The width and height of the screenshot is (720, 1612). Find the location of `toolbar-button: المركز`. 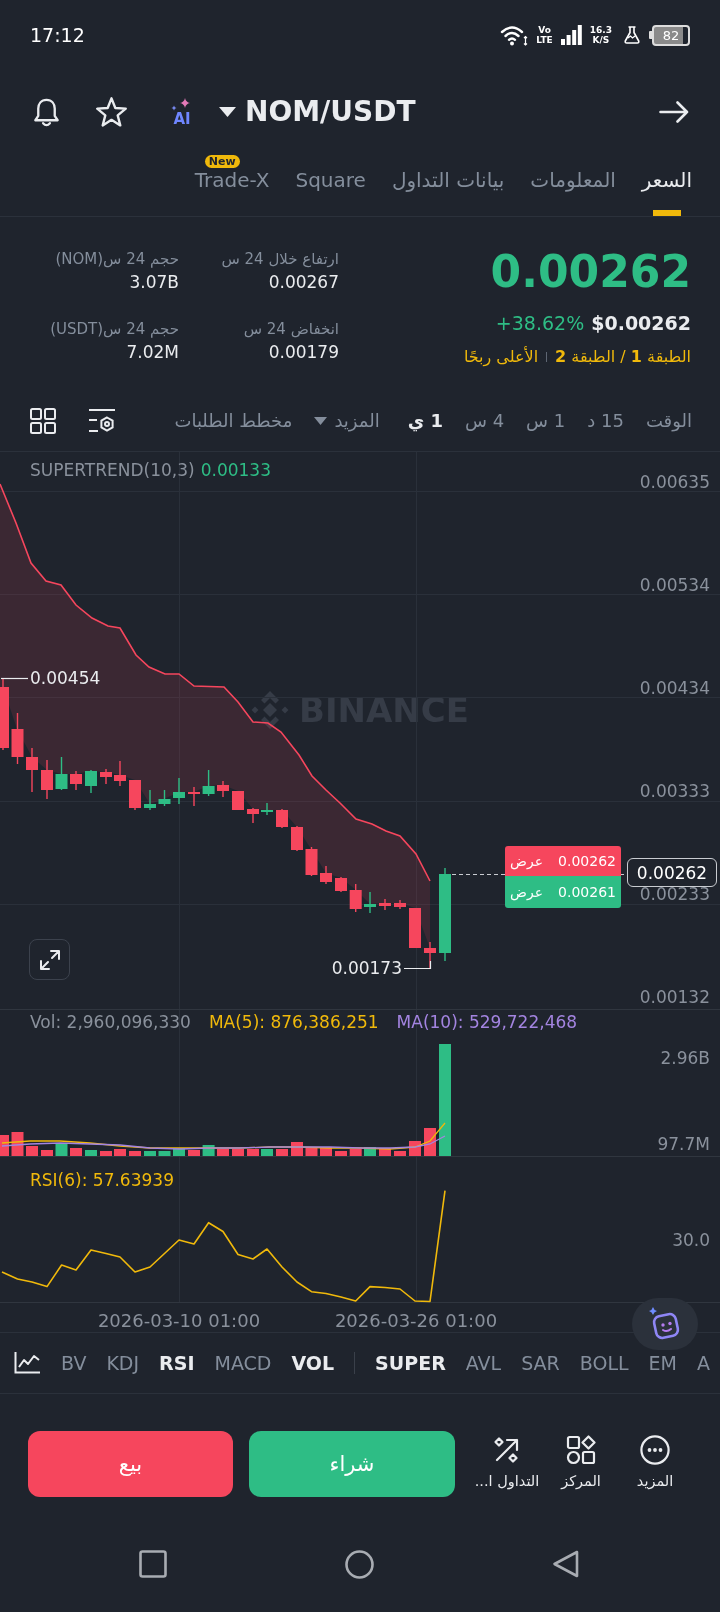

toolbar-button: المركز is located at coordinates (581, 1460).